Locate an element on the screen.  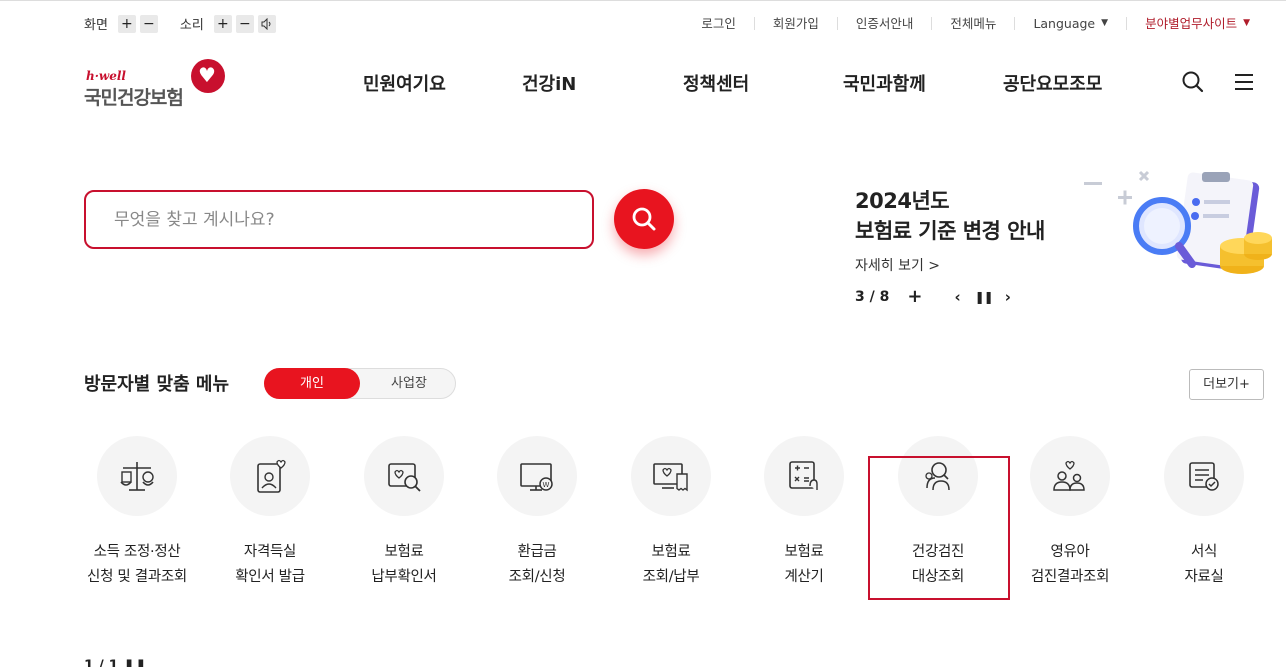
quick-item-qualification-certificate: 자격득실 확인서 발급 is located at coordinates (270, 513).